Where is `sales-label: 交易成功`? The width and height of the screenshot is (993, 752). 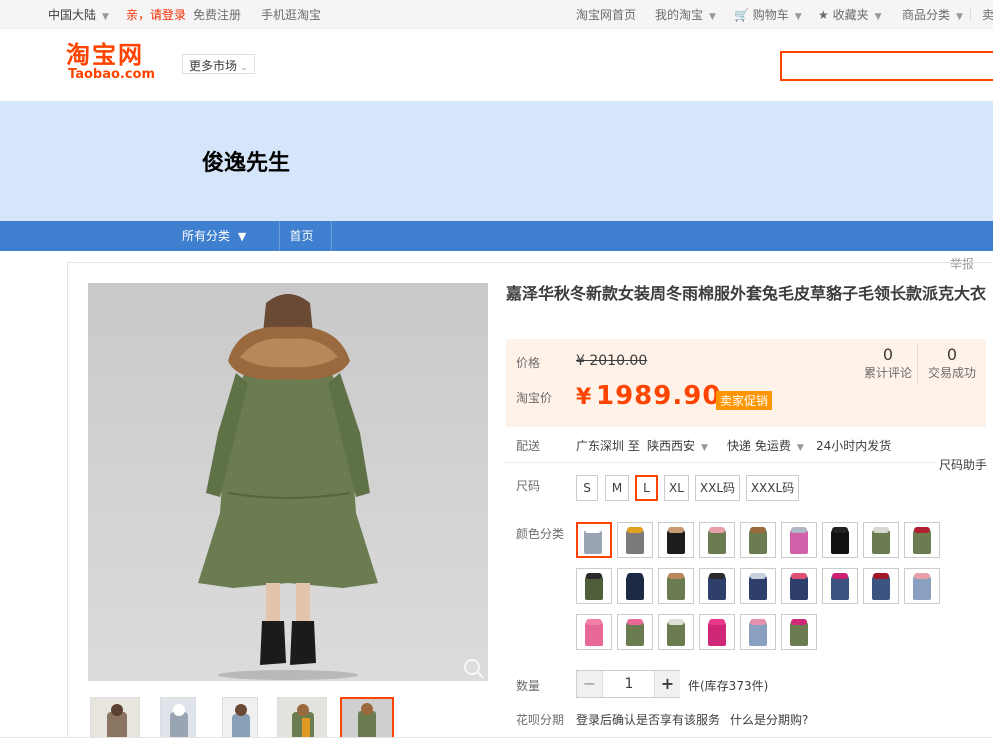
sales-label: 交易成功 is located at coordinates (951, 373).